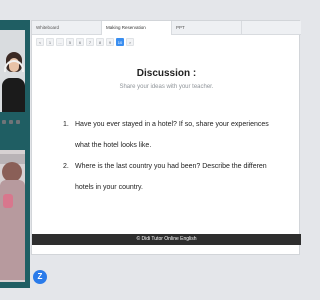 The width and height of the screenshot is (320, 300). Describe the element at coordinates (12, 71) in the screenshot. I see `teacher-video` at that location.